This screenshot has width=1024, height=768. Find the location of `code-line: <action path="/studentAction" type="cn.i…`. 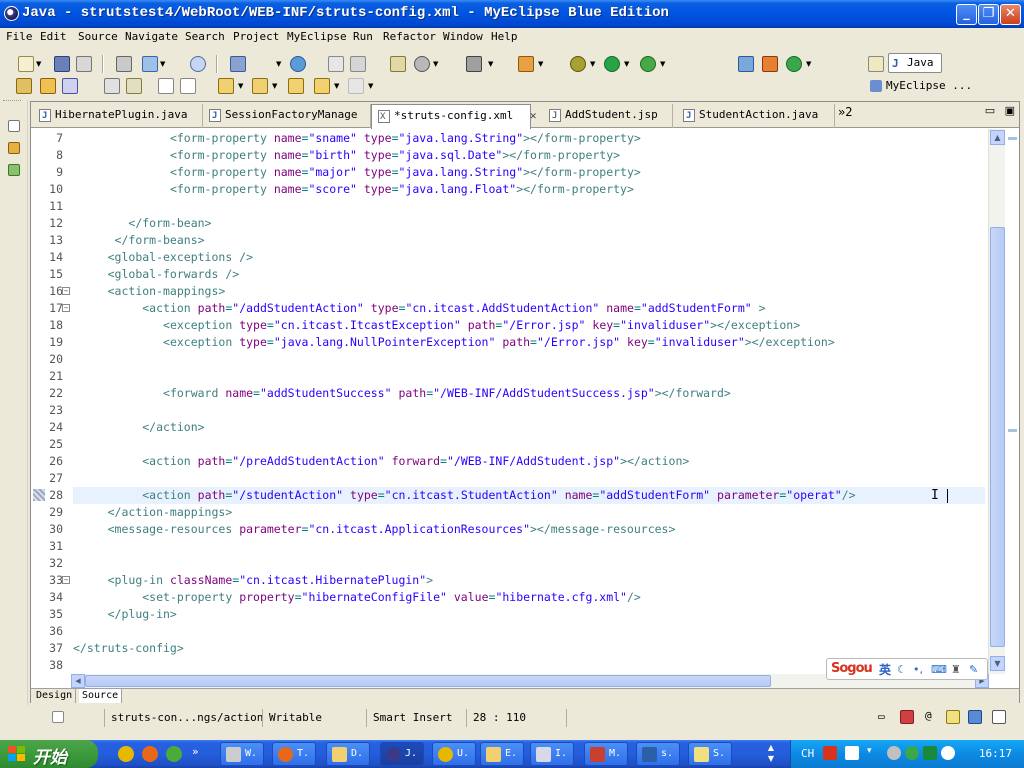

code-line: <action path="/studentAction" type="cn.i… is located at coordinates (529, 495).